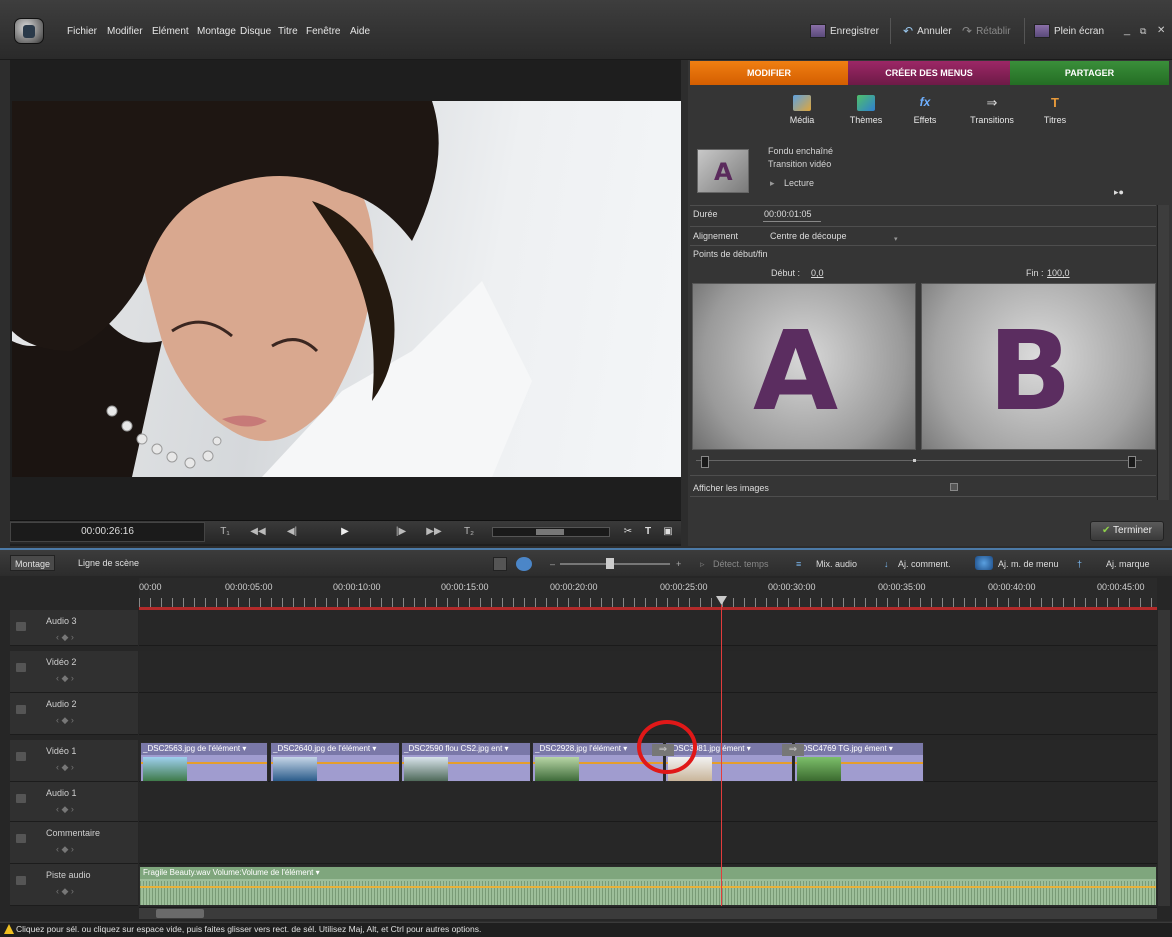 Image resolution: width=1172 pixels, height=937 pixels. I want to click on timeline-horizontal-scrollbar, so click(648, 913).